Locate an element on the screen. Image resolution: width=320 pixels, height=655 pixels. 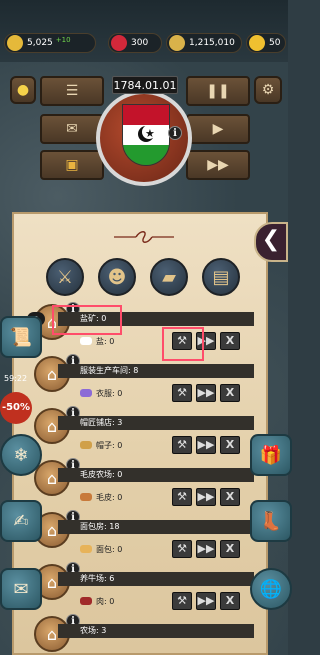
chest-icon: ▤ is located at coordinates (221, 277).